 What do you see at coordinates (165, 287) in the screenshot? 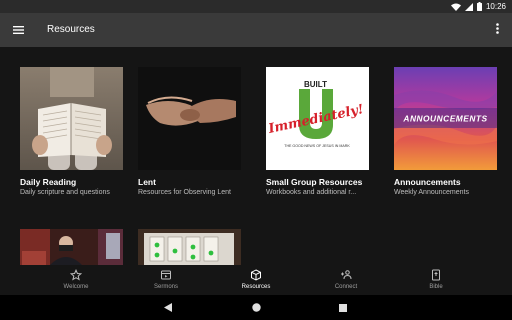
I see `nav-label: Sermons` at bounding box center [165, 287].